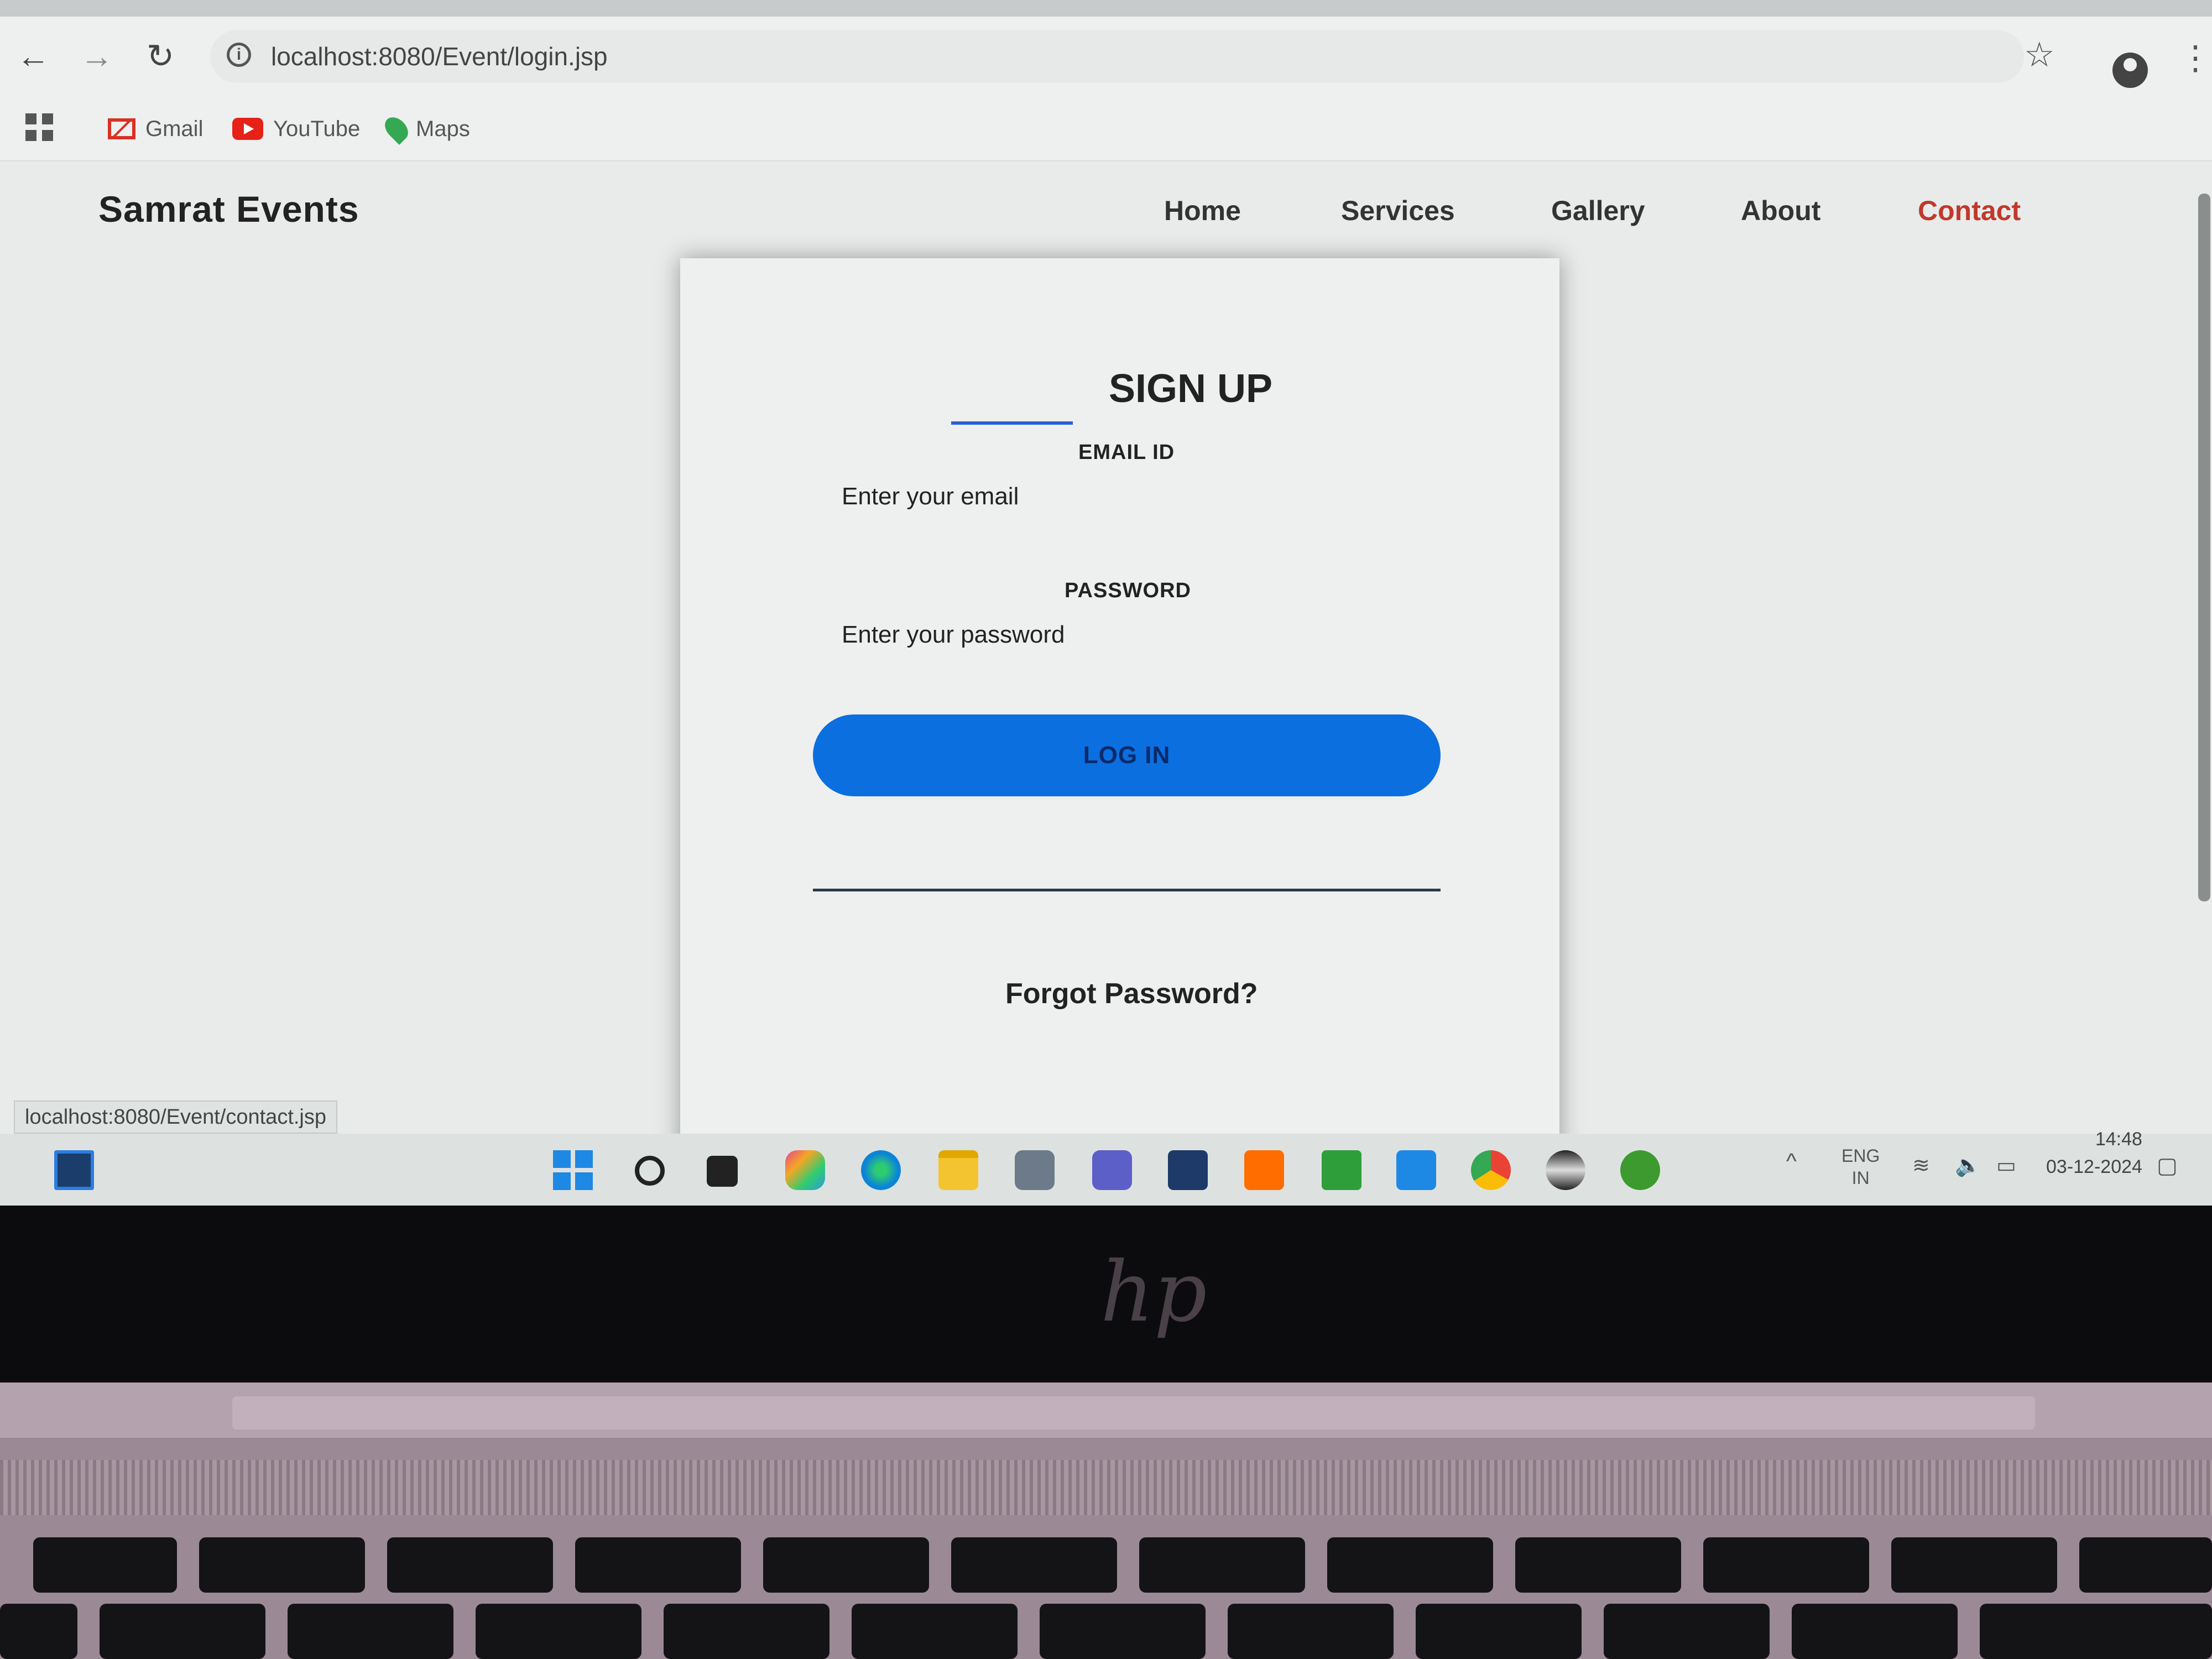  Describe the element at coordinates (1188, 1170) in the screenshot. I see `netbeans-icon` at that location.